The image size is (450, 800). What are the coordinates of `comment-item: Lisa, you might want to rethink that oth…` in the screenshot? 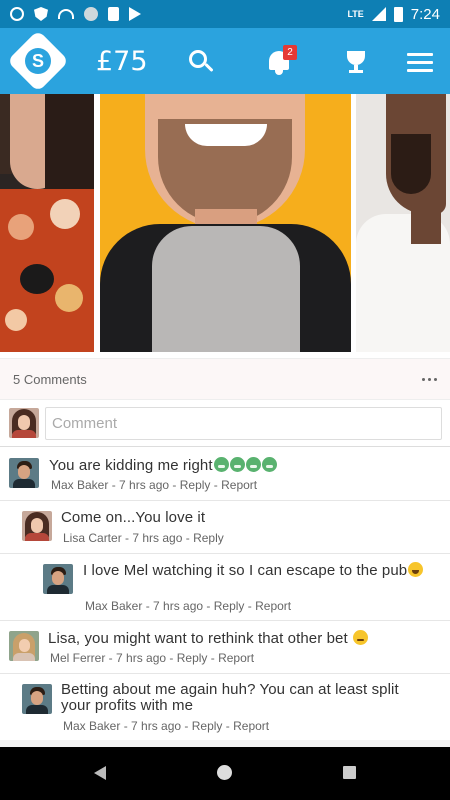 It's located at (225, 647).